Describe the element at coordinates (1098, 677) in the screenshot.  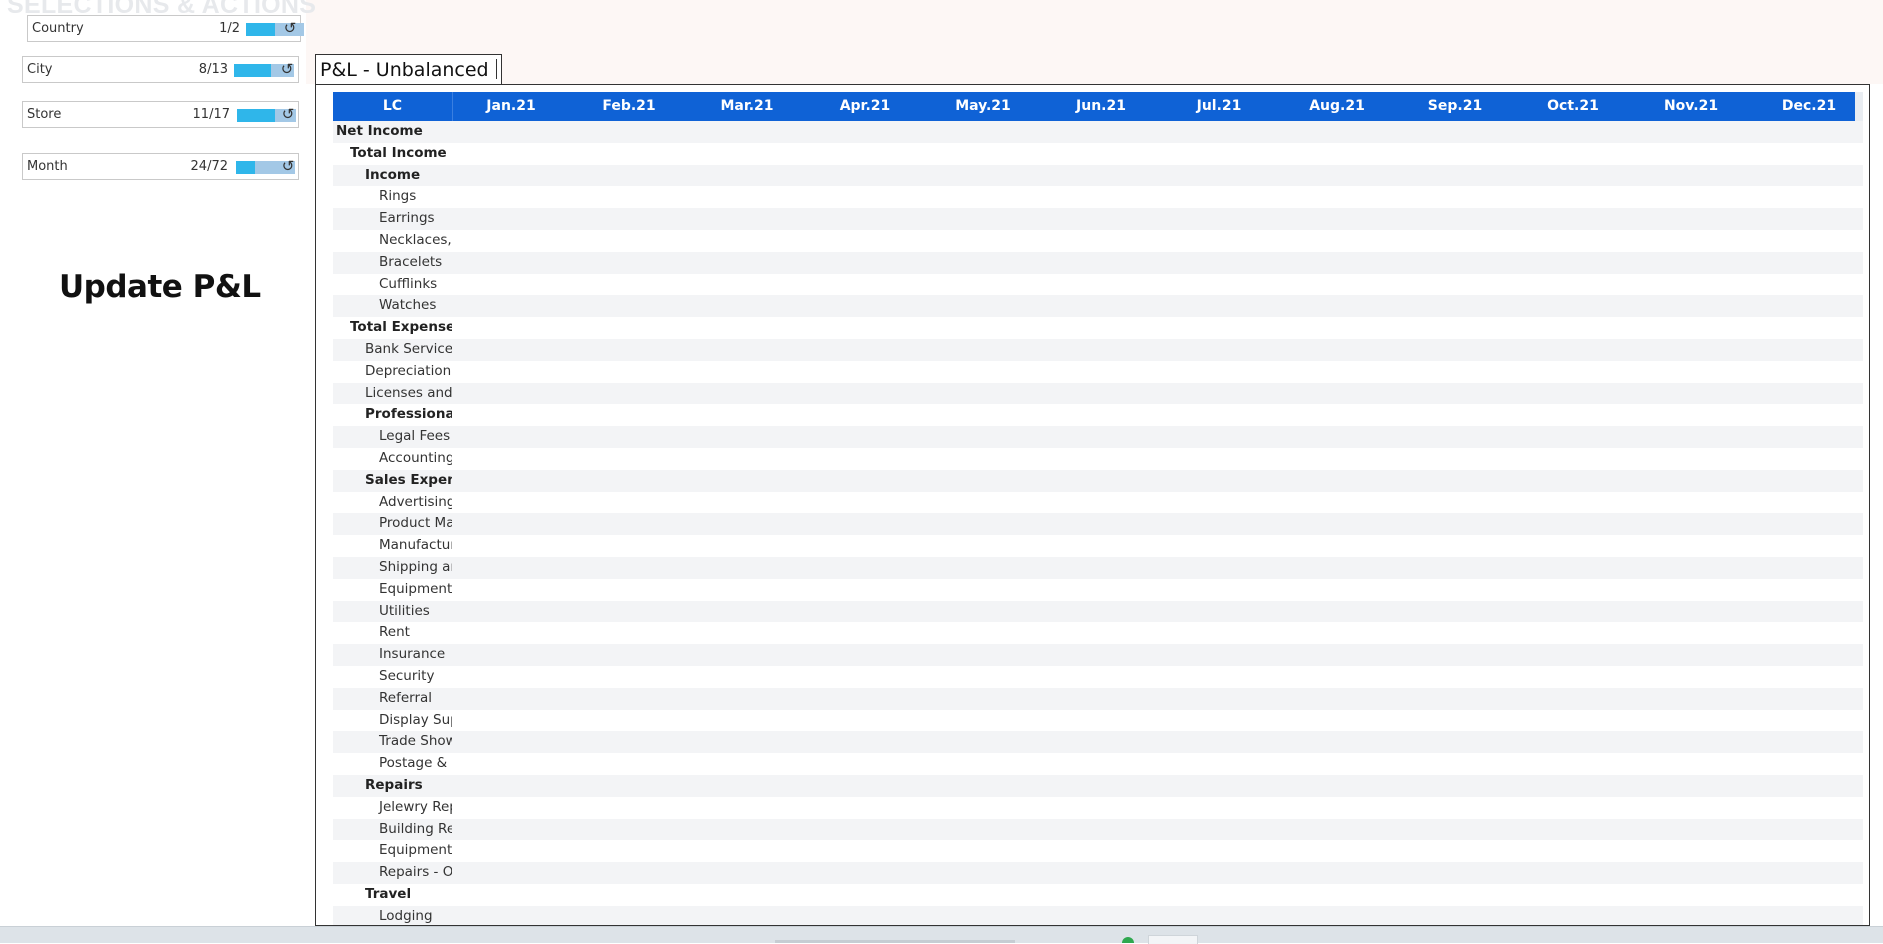
I see `table-row: Security` at that location.